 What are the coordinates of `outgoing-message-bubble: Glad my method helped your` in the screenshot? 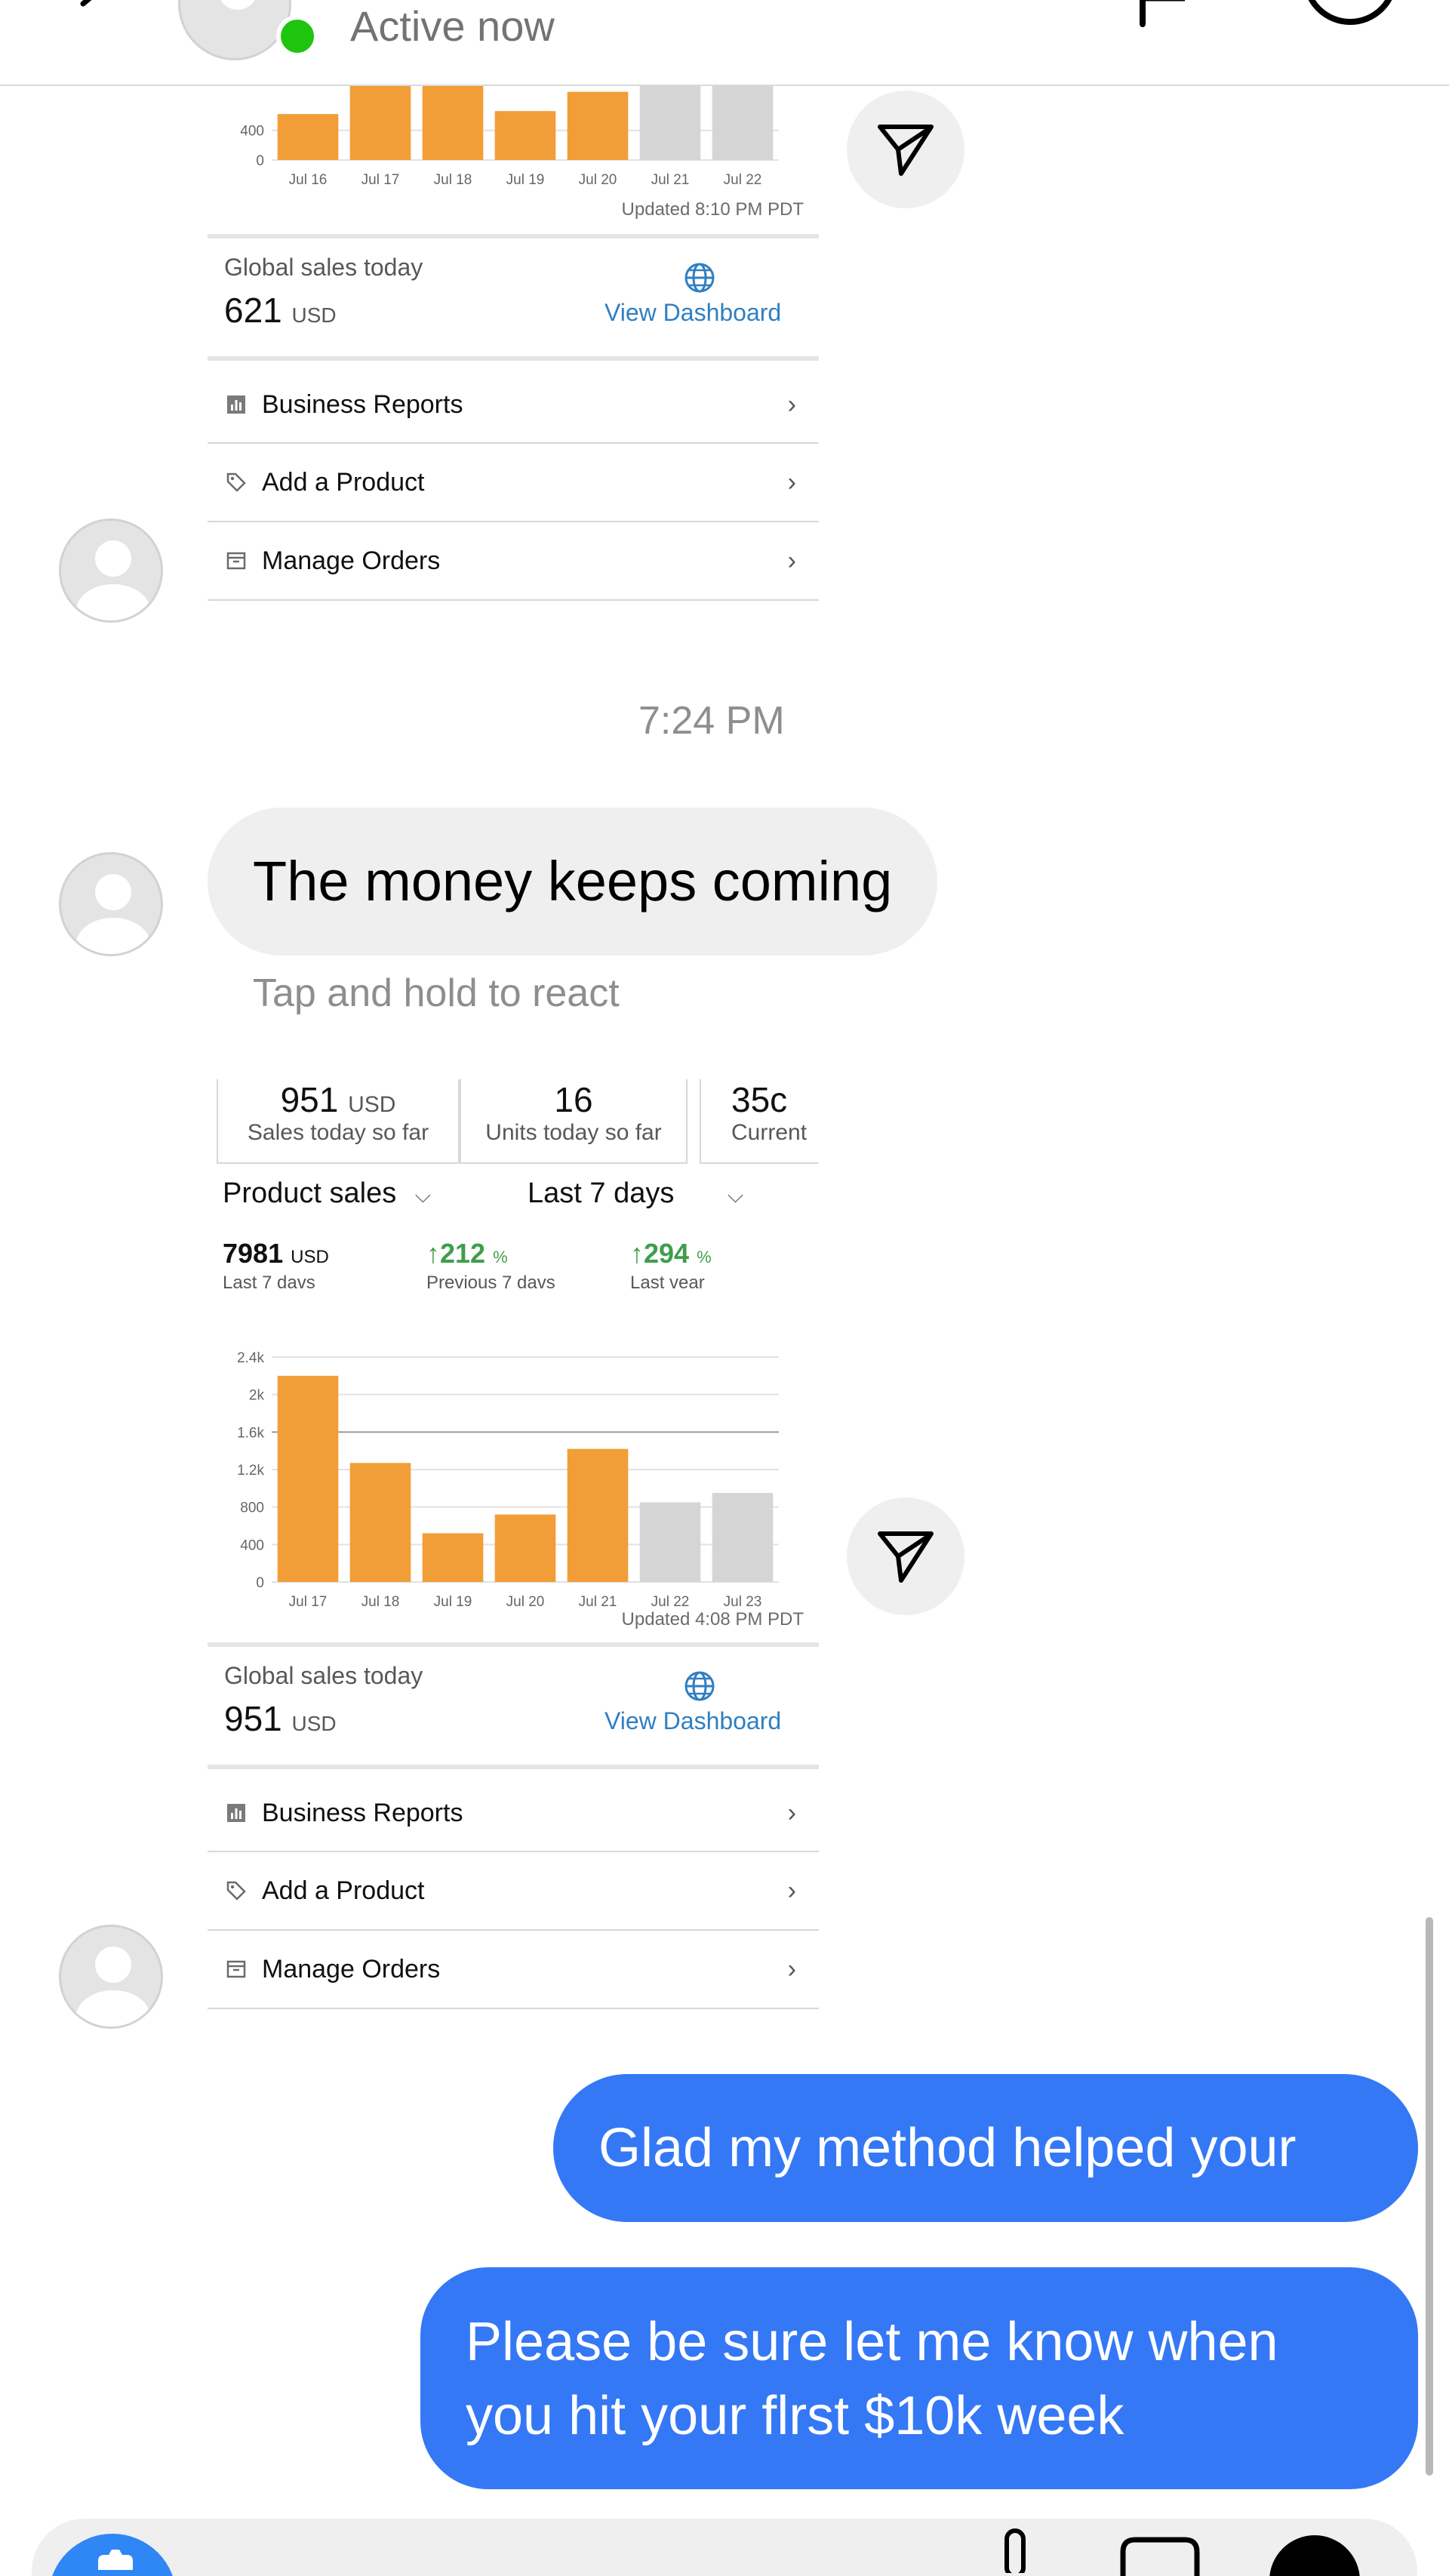 It's located at (985, 2148).